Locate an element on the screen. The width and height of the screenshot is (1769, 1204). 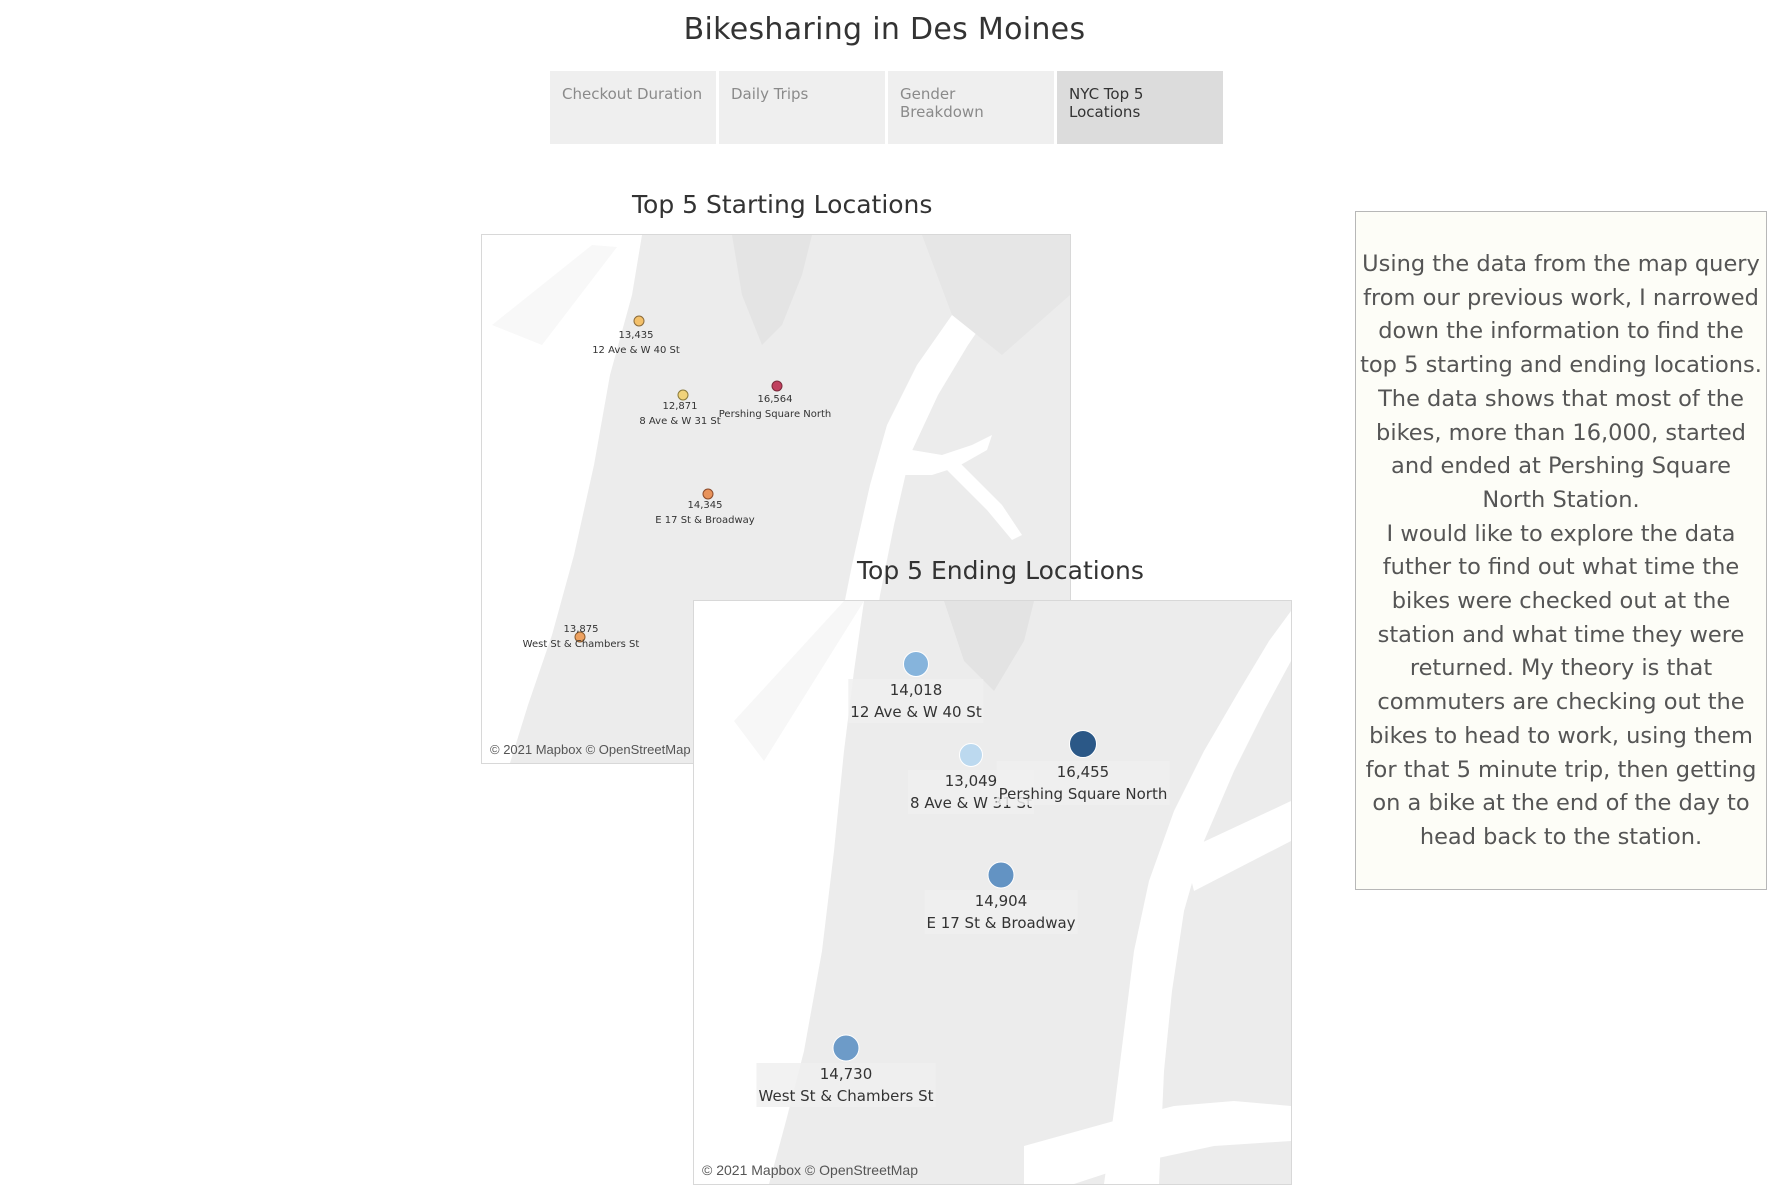
end-station: West St & Chambers St is located at coordinates (846, 1096).